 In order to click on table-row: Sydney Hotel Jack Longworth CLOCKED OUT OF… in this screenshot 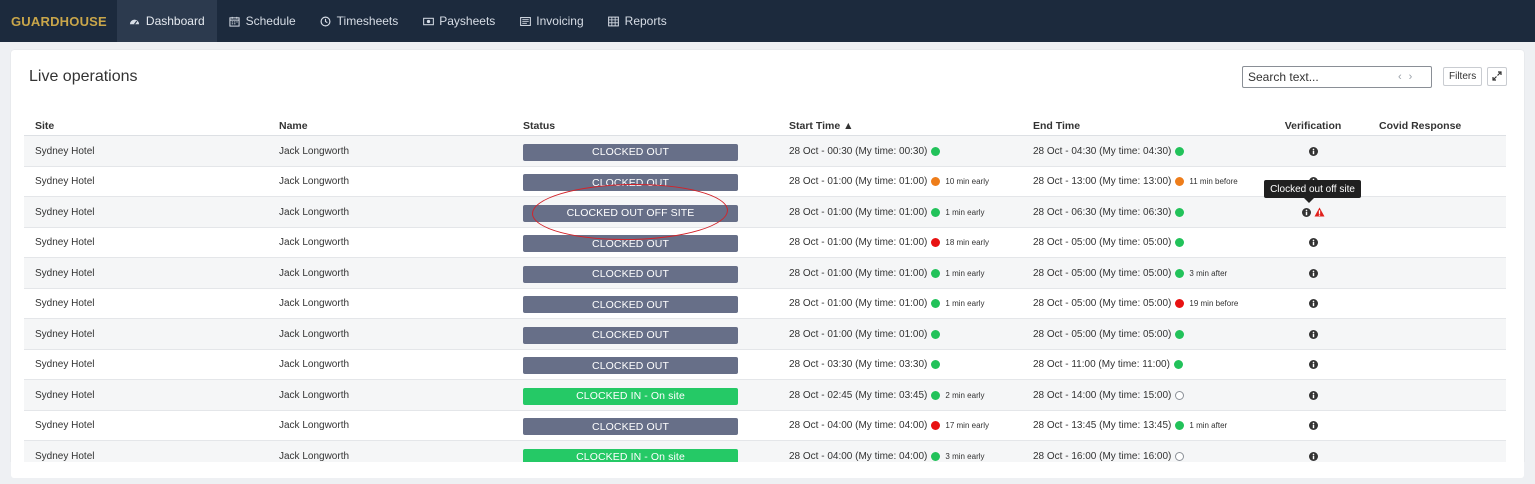, I will do `click(765, 212)`.